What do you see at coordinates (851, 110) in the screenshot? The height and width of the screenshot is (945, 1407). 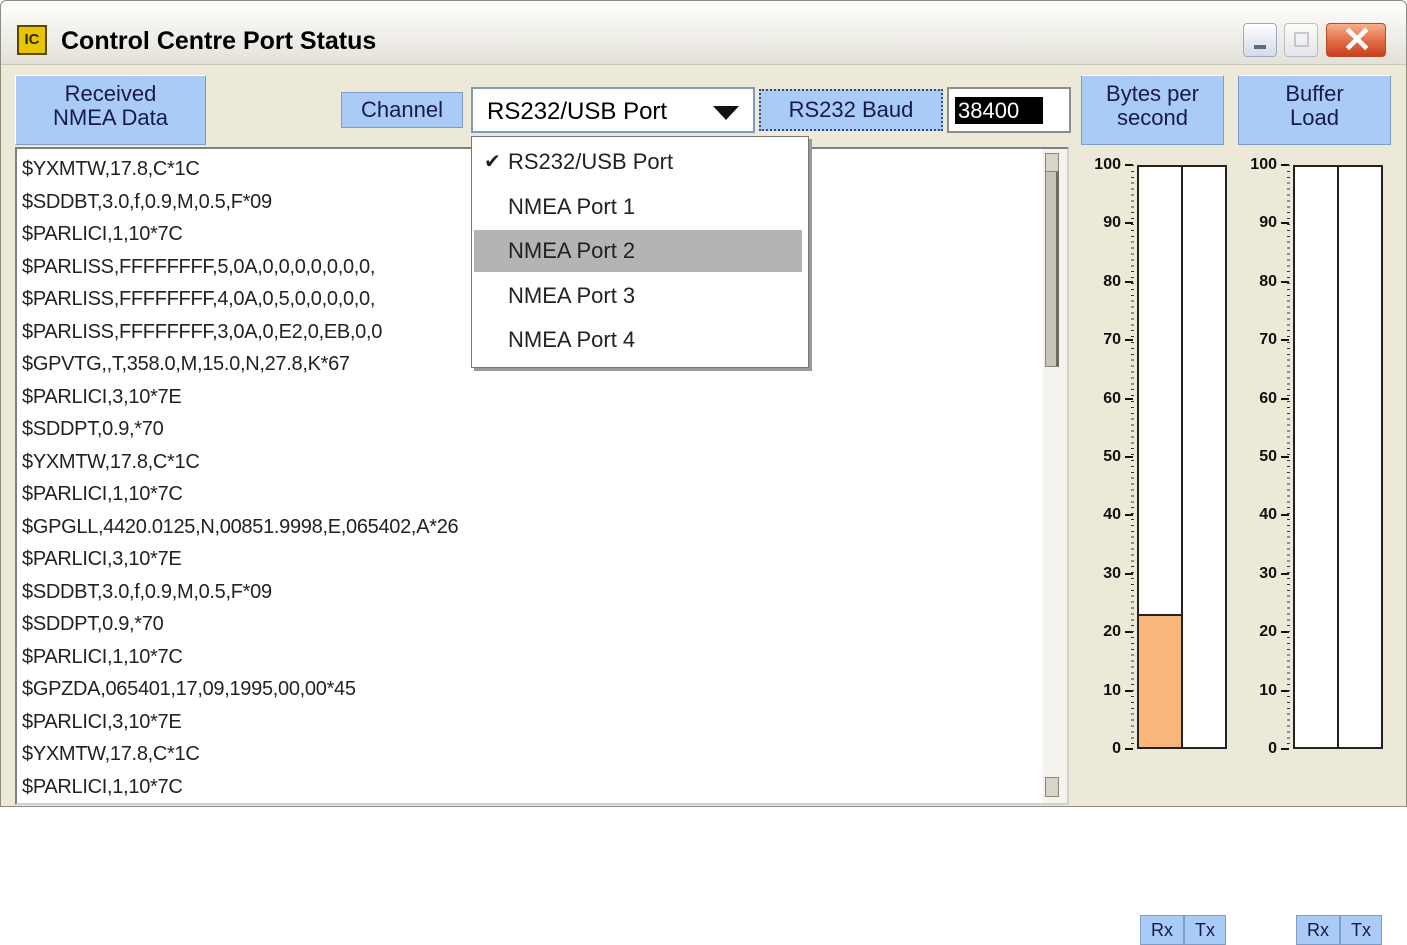 I see `rs232-baud-label: RS232 Baud` at bounding box center [851, 110].